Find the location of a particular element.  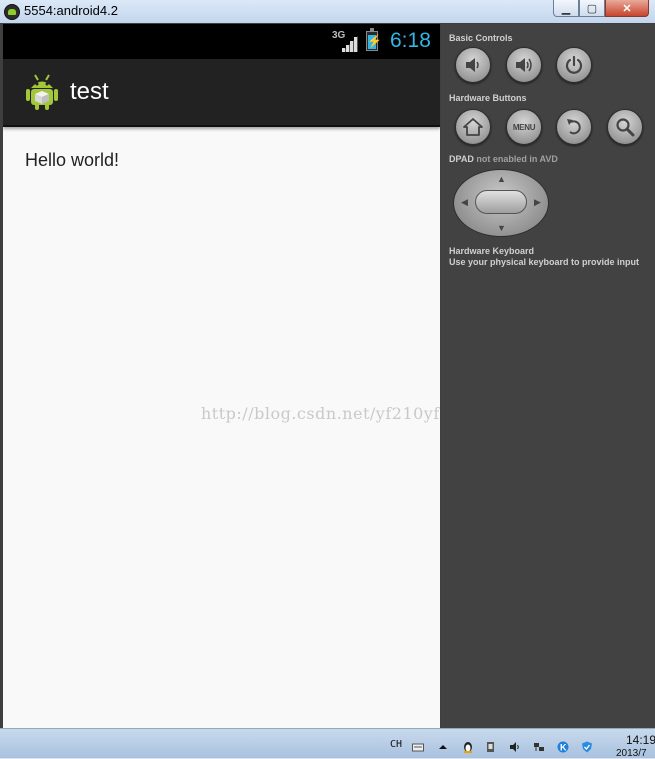

menu-button: MENU is located at coordinates (524, 127).